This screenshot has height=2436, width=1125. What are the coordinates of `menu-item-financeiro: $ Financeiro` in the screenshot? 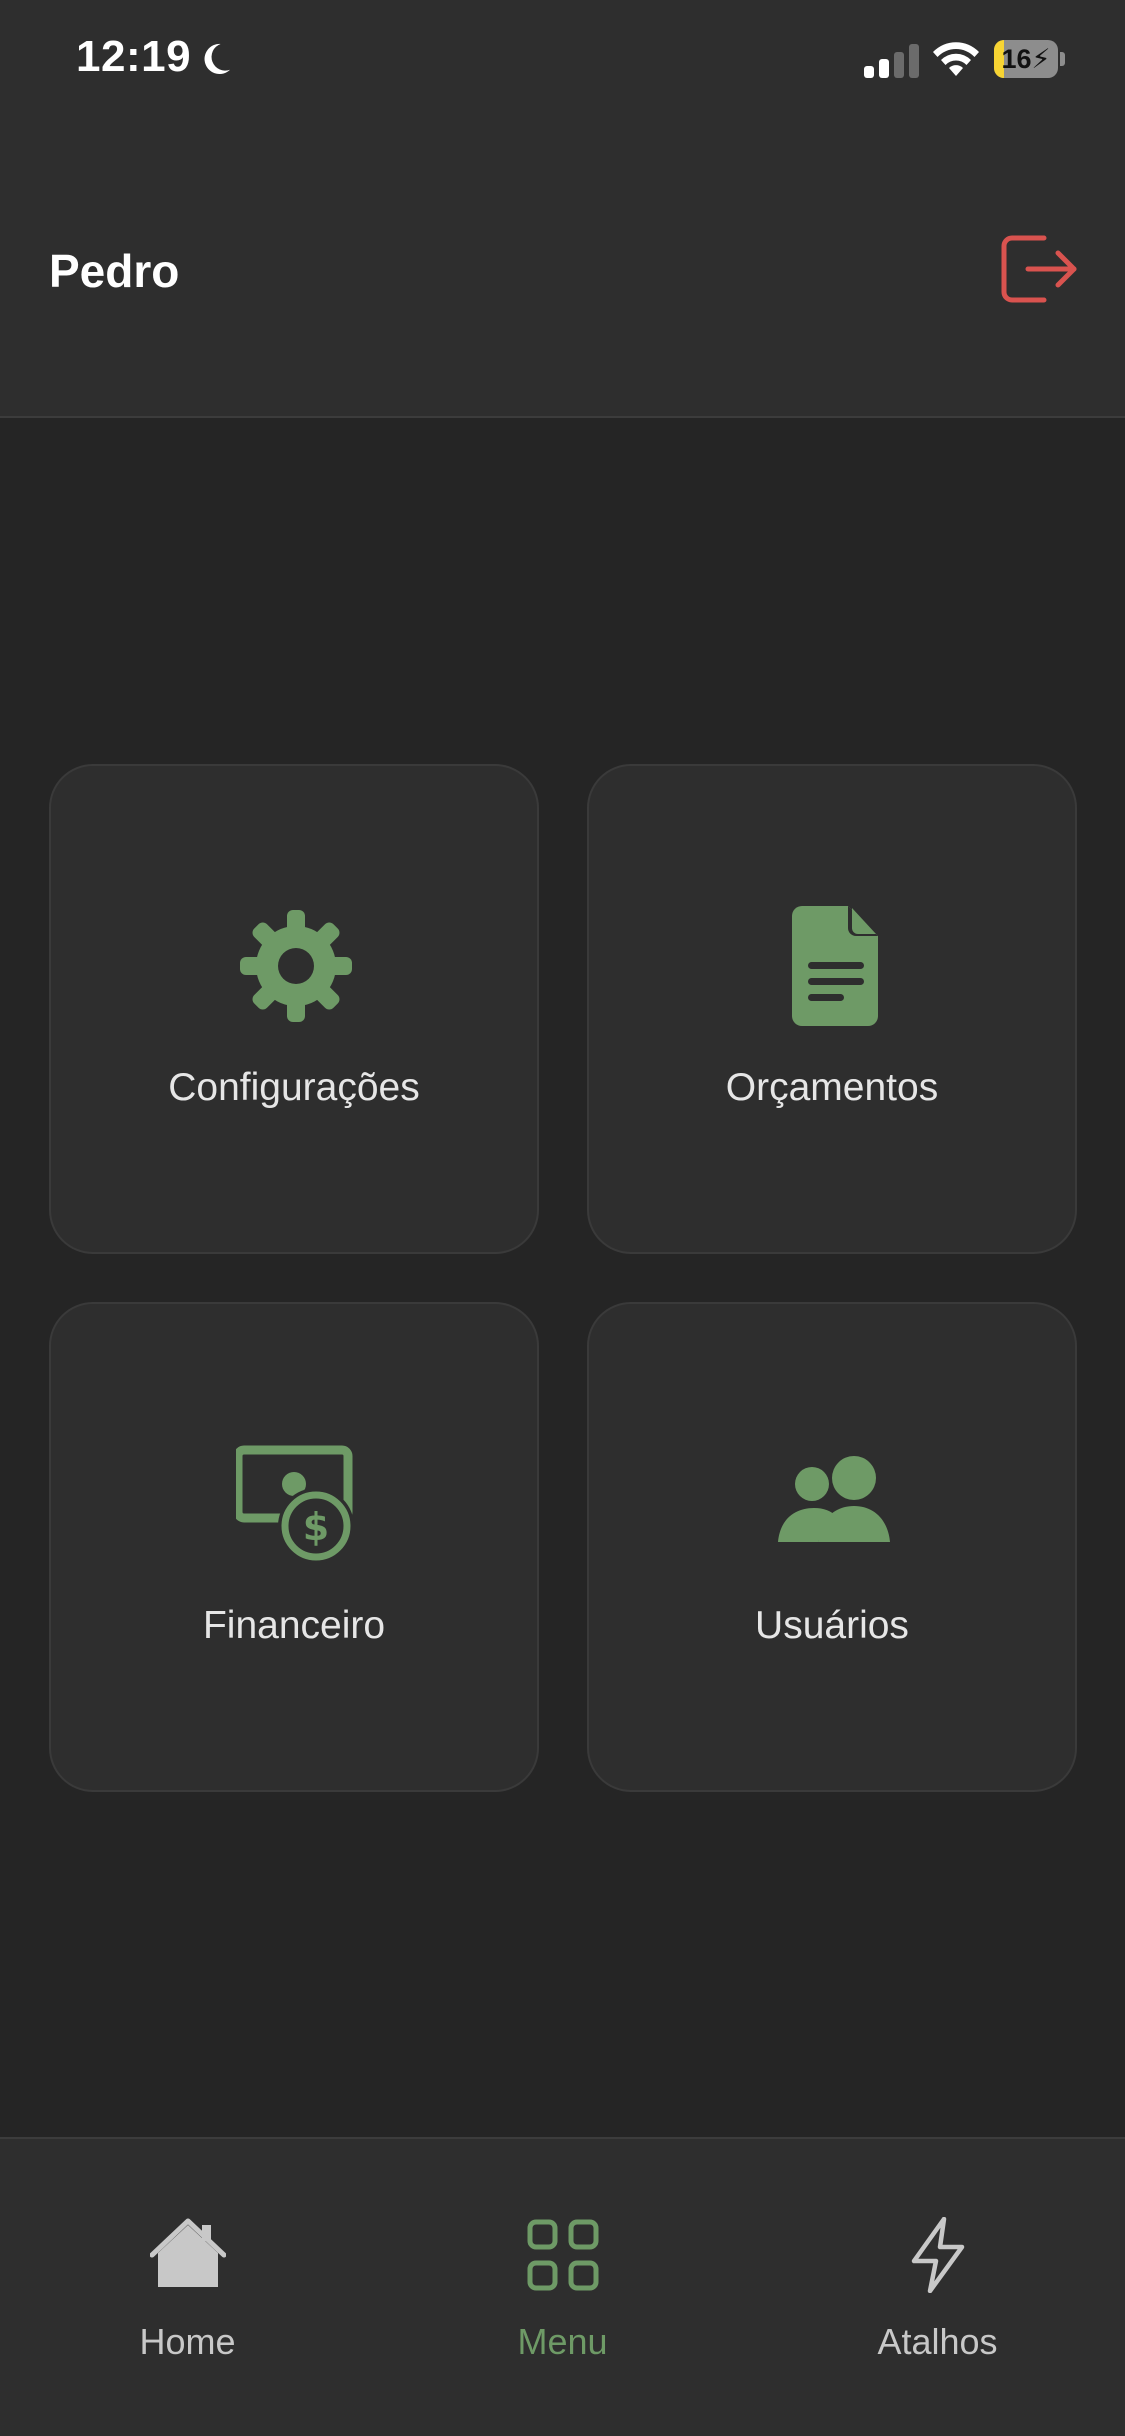 It's located at (294, 1547).